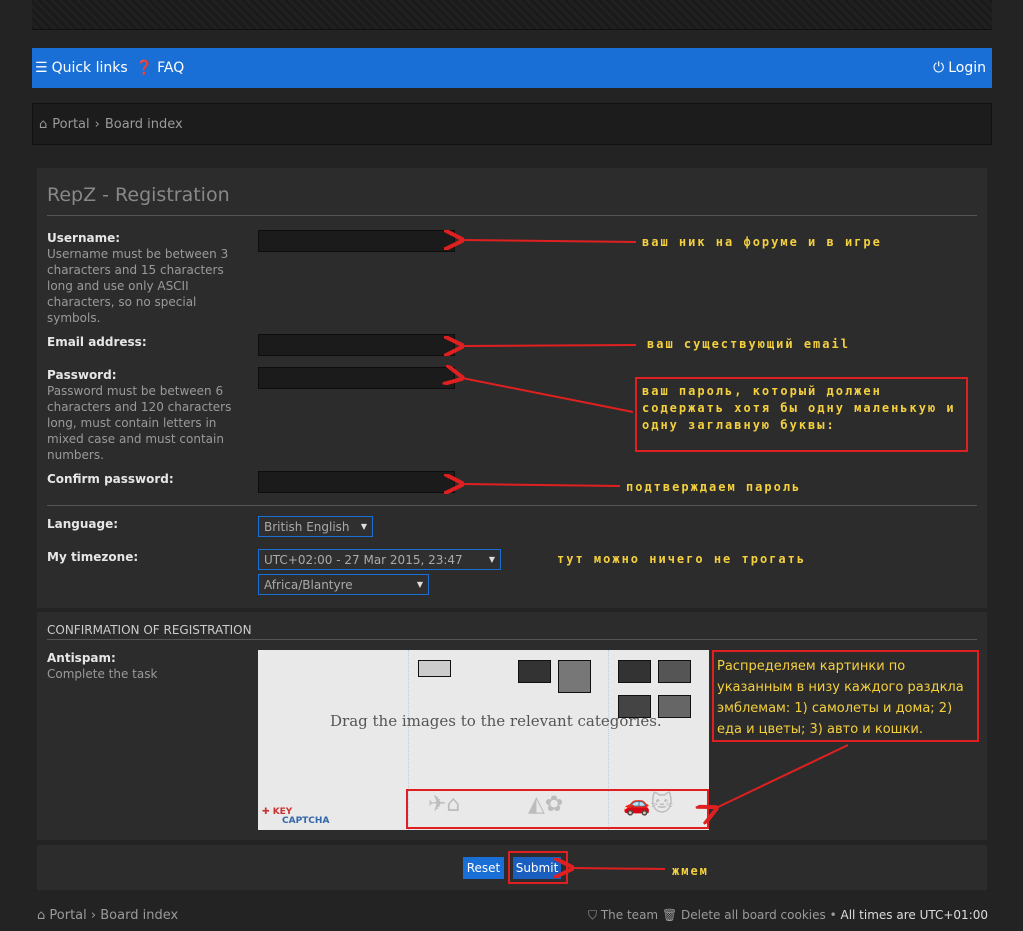 The image size is (1023, 931). Describe the element at coordinates (67, 915) in the screenshot. I see `footer-portal-link: Portal` at that location.